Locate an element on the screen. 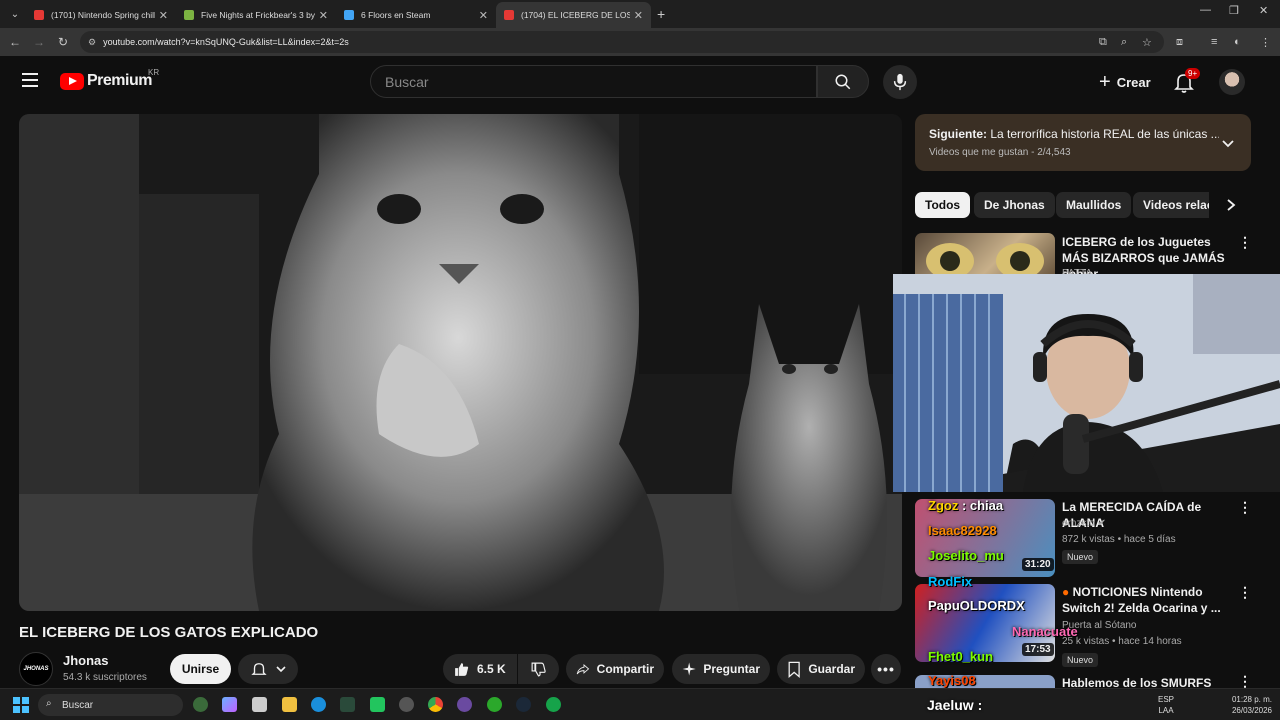 This screenshot has width=1280, height=720. bookmark-star-icon: ☆ is located at coordinates (1147, 42).